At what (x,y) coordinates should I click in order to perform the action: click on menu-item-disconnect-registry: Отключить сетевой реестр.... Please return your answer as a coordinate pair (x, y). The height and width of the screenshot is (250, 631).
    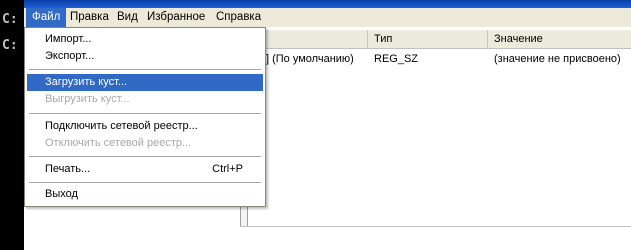
    Looking at the image, I should click on (118, 143).